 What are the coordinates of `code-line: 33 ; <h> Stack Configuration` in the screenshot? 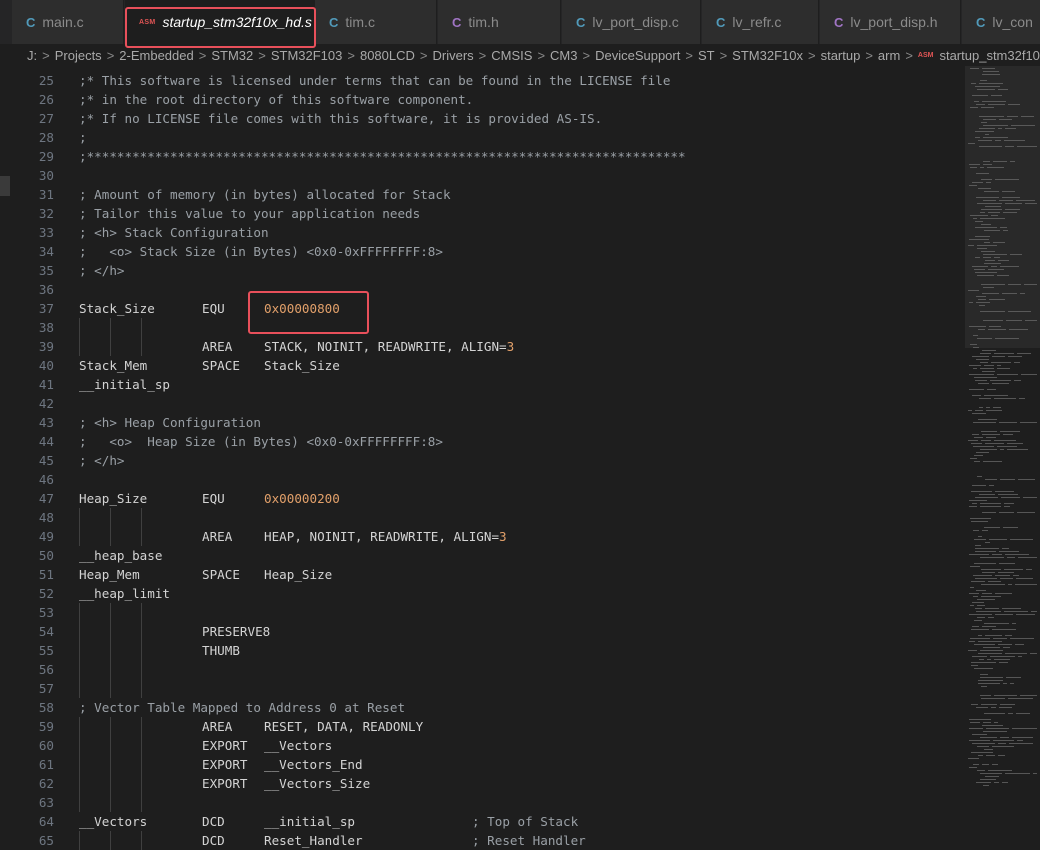 It's located at (480, 232).